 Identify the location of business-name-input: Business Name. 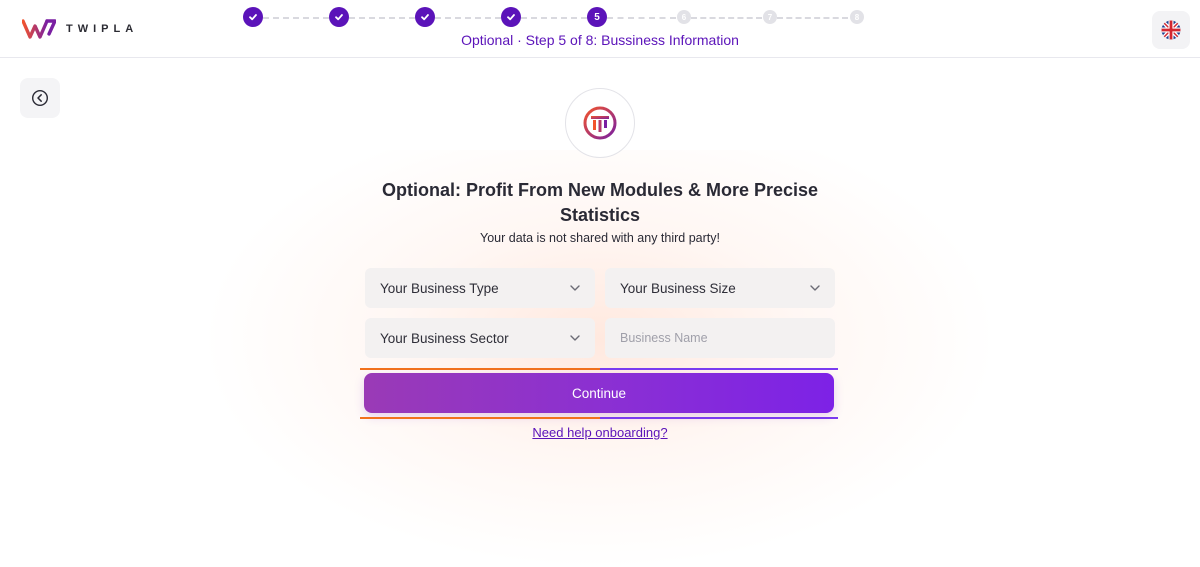
(720, 338).